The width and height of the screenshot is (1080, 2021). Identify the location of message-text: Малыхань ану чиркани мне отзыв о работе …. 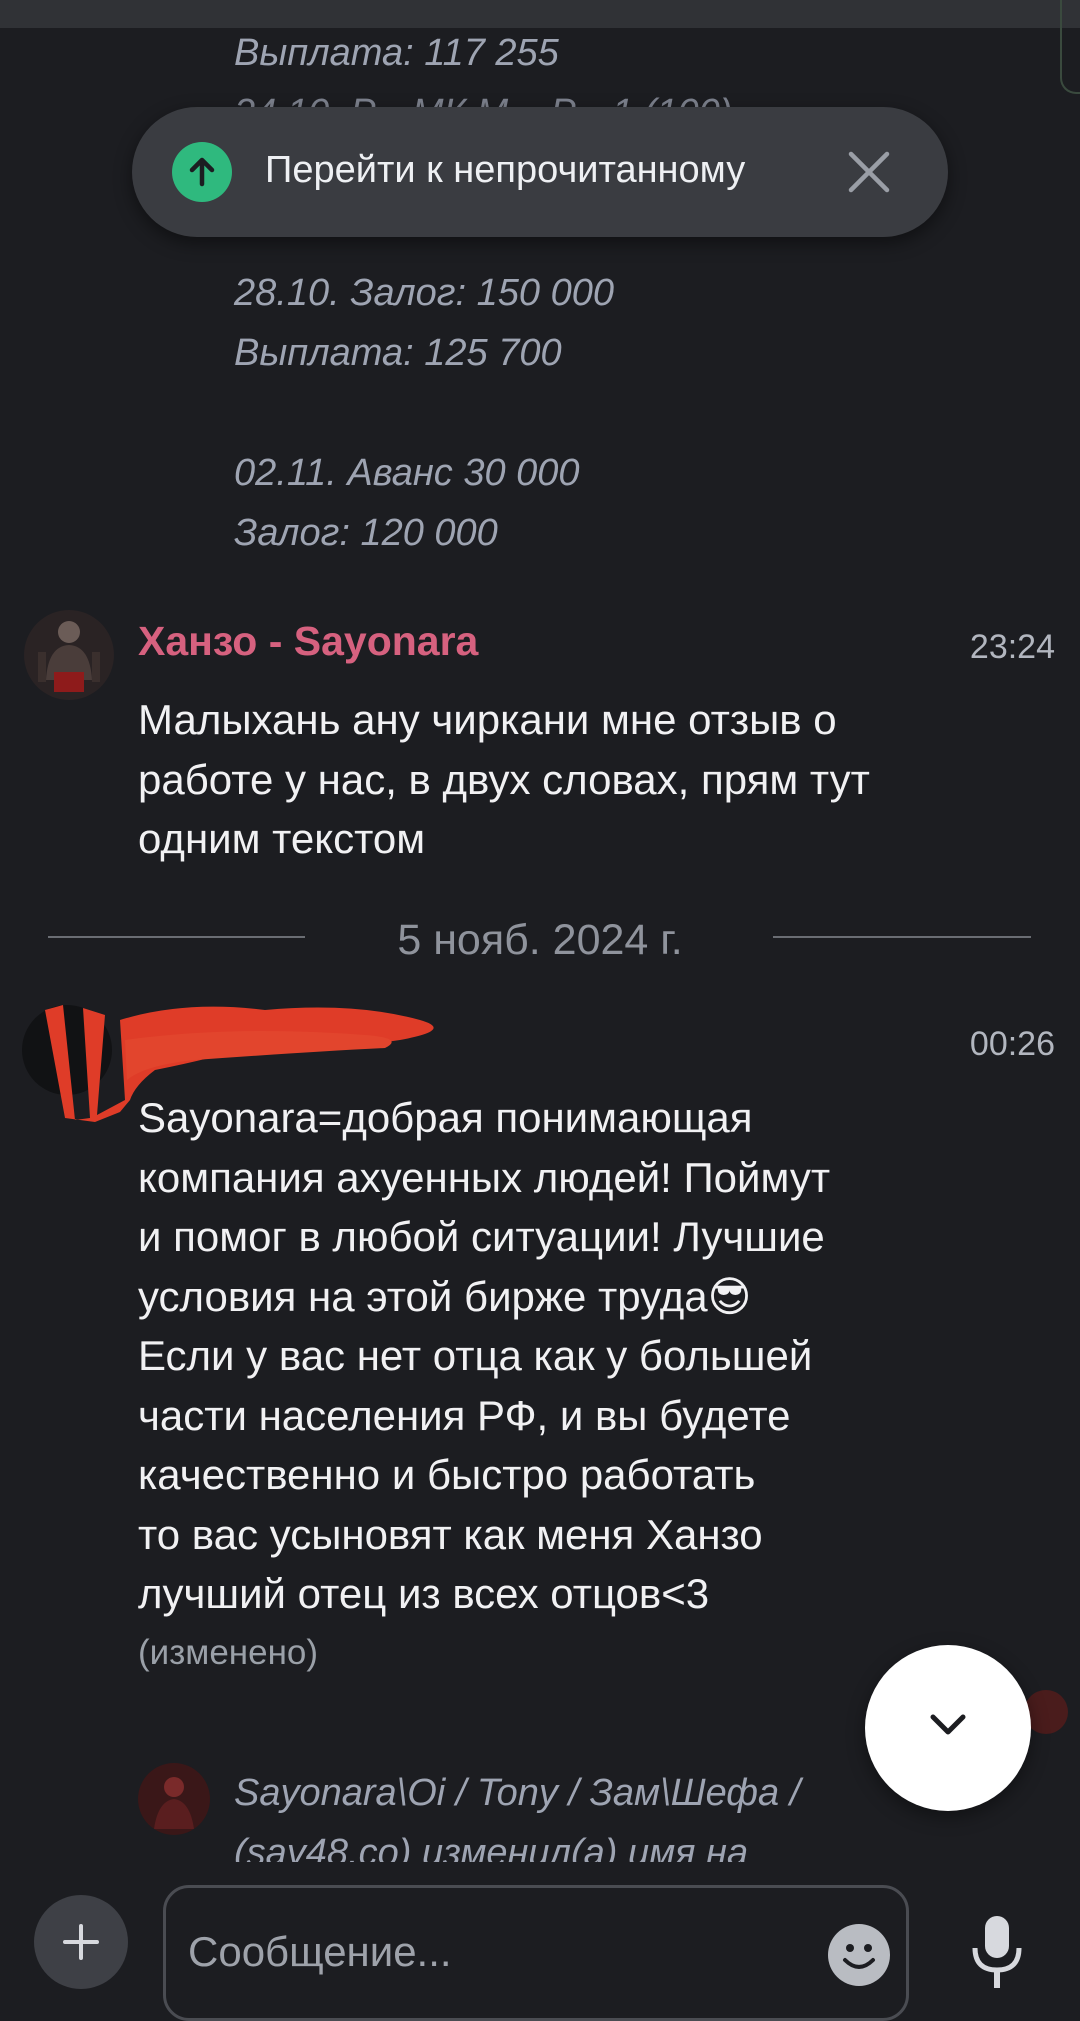
(504, 779).